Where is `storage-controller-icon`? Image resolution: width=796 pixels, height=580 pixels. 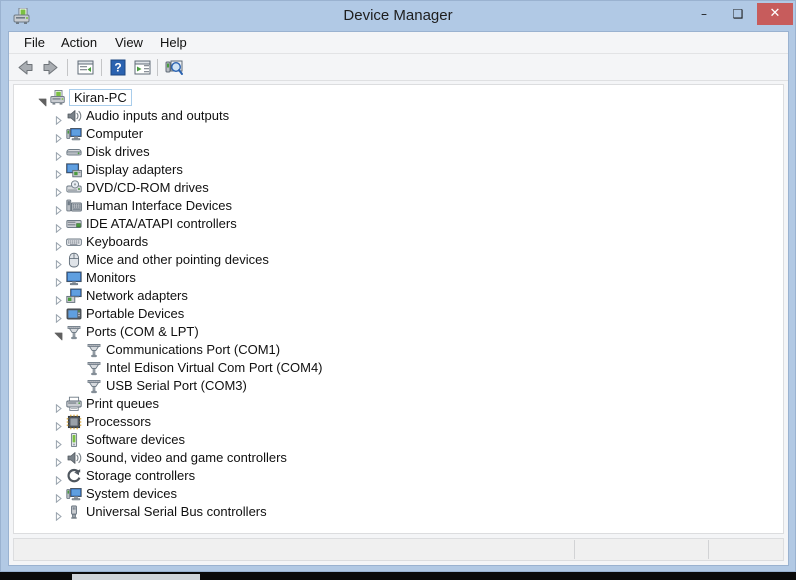
storage-controller-icon is located at coordinates (74, 476).